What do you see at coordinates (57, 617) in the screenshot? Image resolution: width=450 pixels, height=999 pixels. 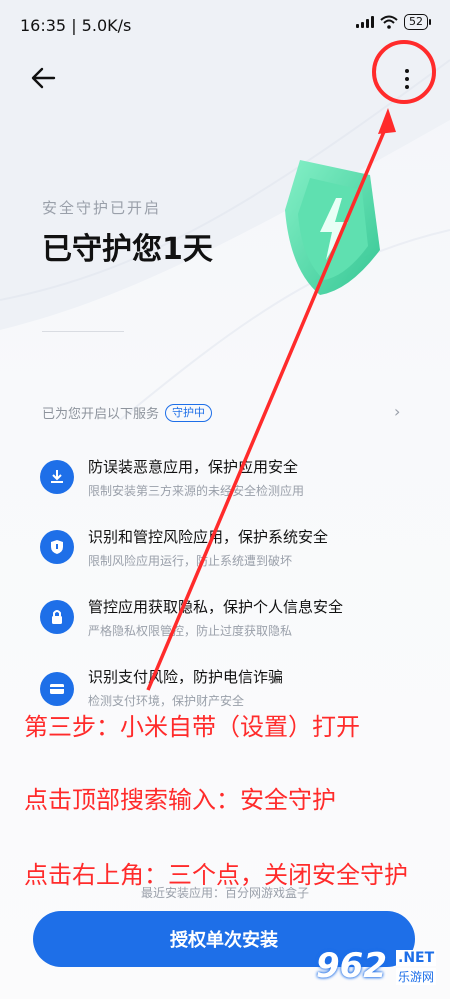 I see `lock-icon` at bounding box center [57, 617].